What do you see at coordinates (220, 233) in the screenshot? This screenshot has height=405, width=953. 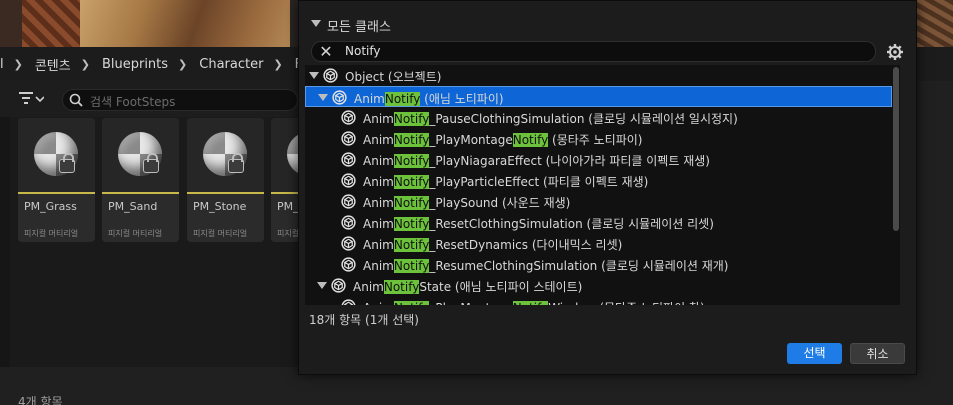 I see `asset-type: 피지컬 머티리얼` at bounding box center [220, 233].